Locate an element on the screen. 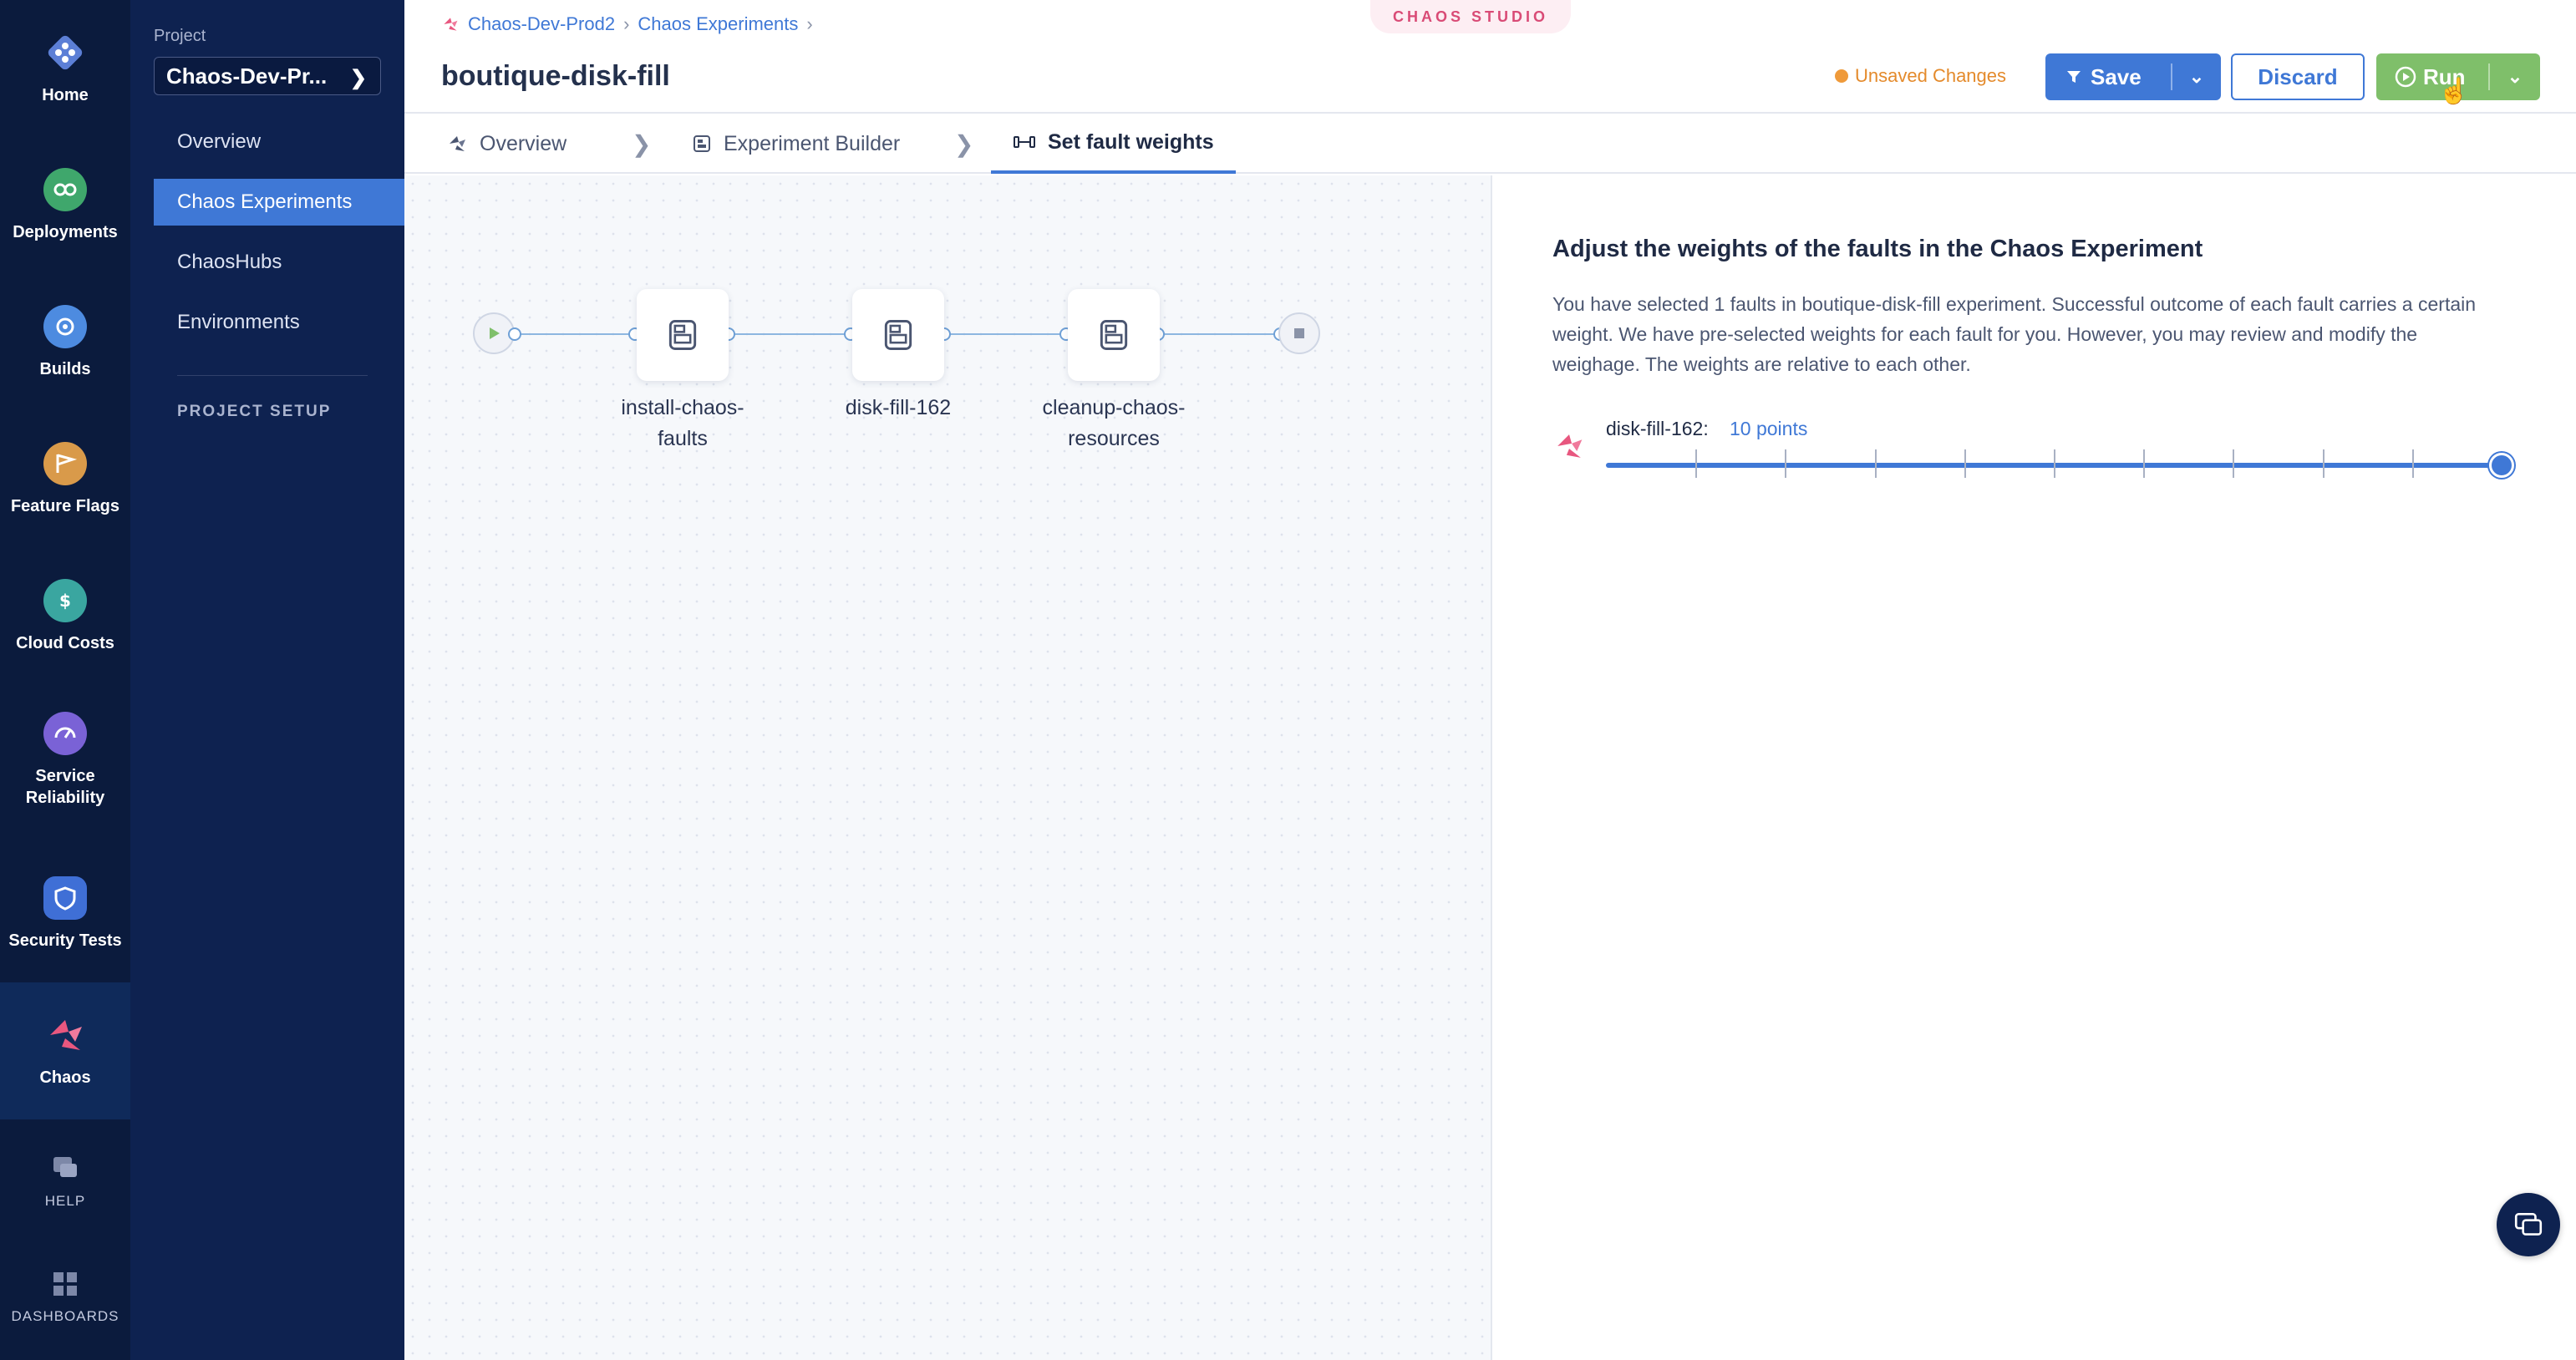  discard-button: Discard is located at coordinates (2298, 76).